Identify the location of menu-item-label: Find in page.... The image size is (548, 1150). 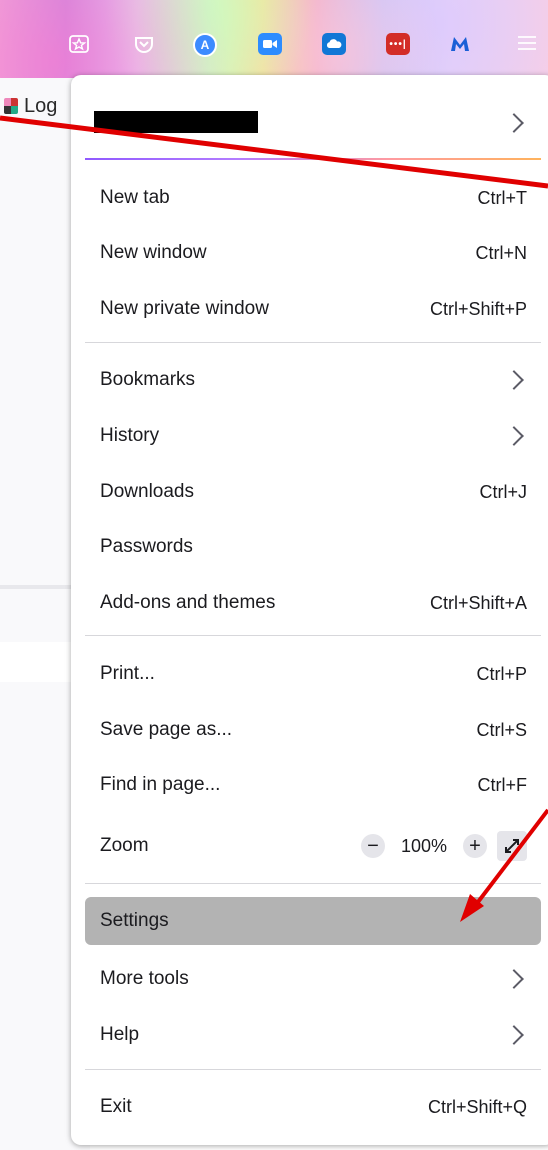
(160, 784).